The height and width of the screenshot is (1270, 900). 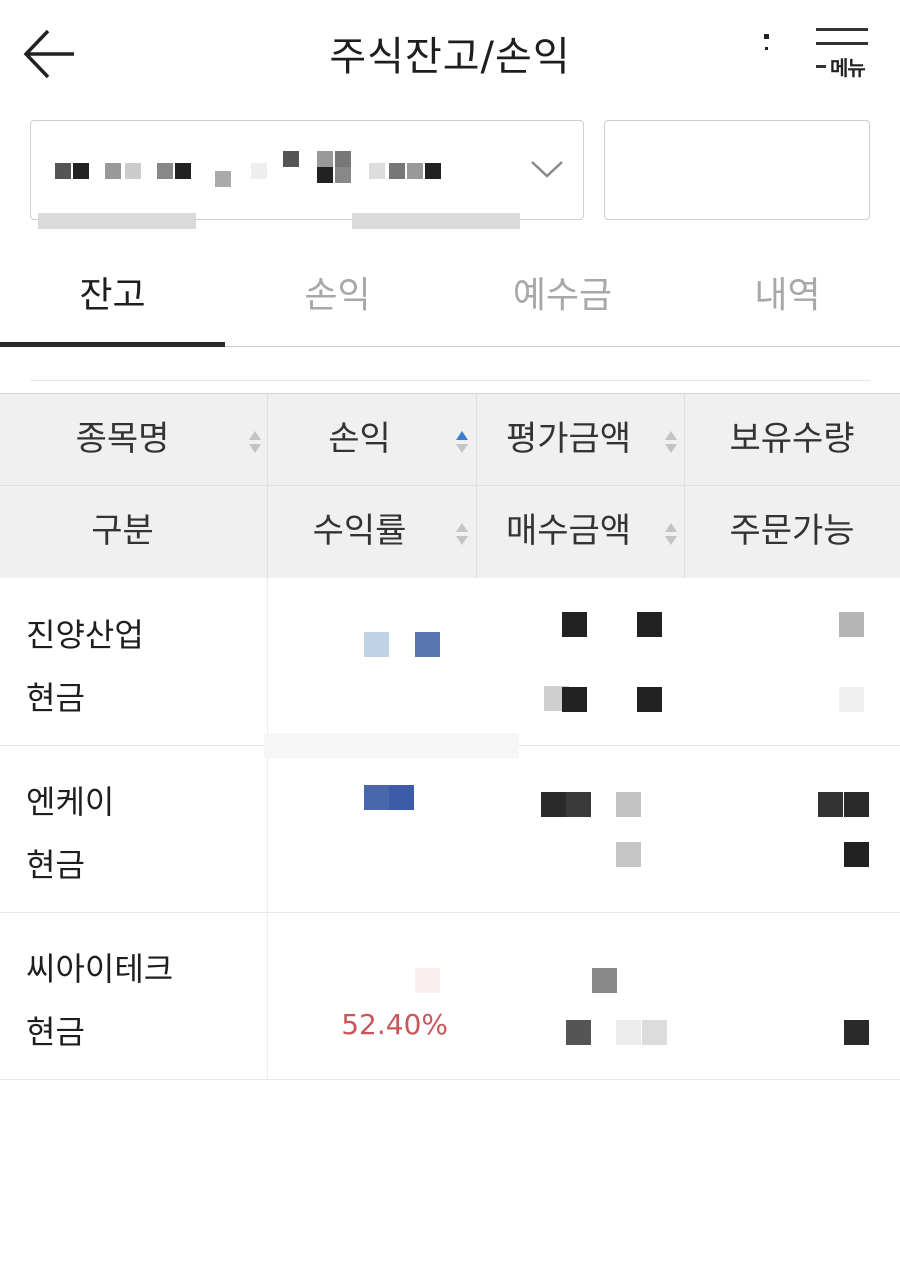 What do you see at coordinates (737, 170) in the screenshot?
I see `secondary-field` at bounding box center [737, 170].